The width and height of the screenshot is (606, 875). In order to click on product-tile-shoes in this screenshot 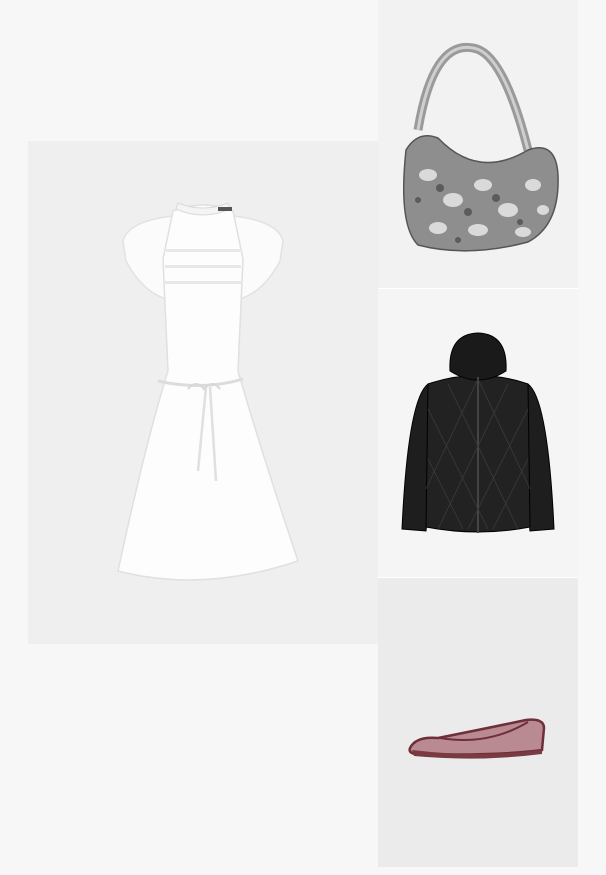, I will do `click(478, 722)`.